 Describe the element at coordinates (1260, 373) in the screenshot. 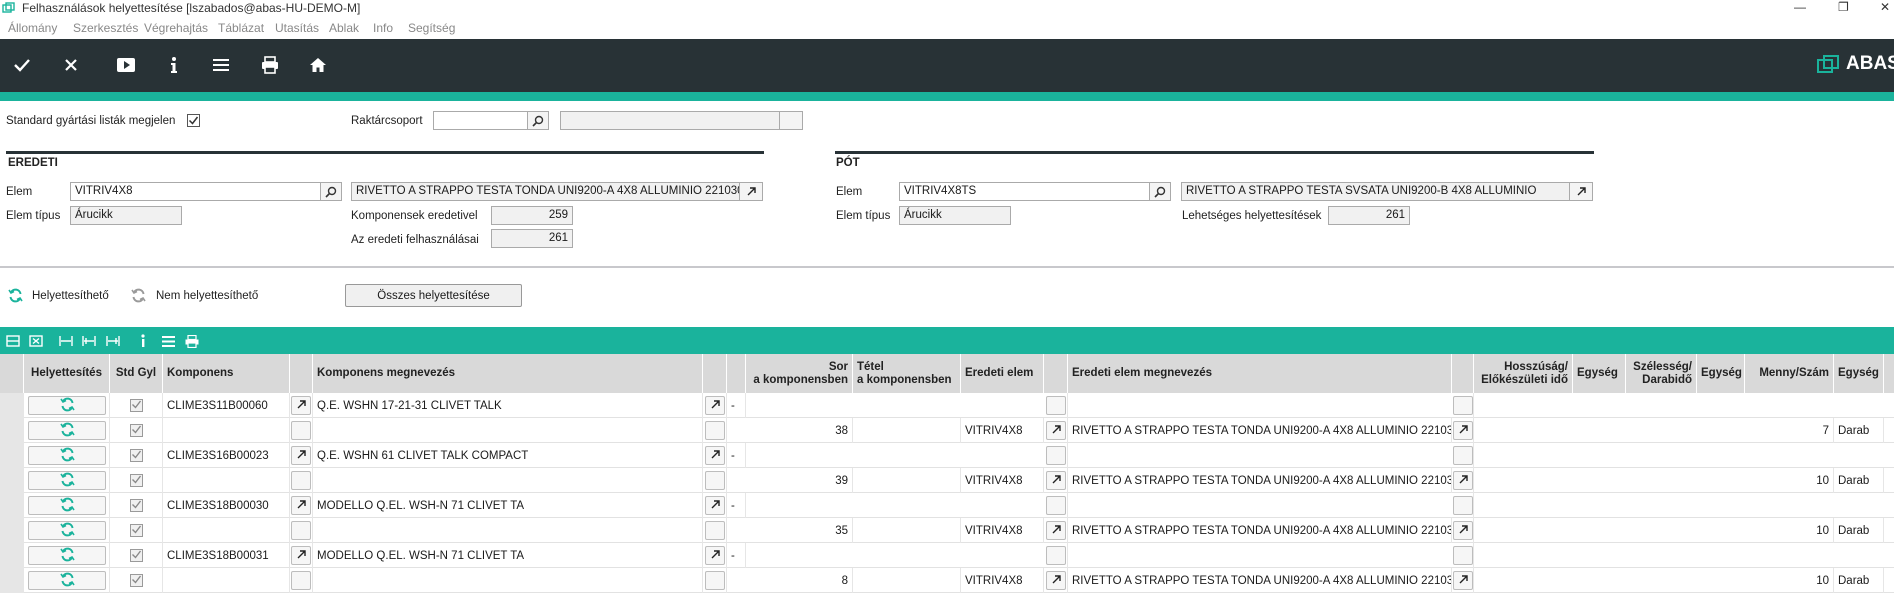

I see `col-eredeti-megnevezes: Eredeti elem megnevezés` at that location.